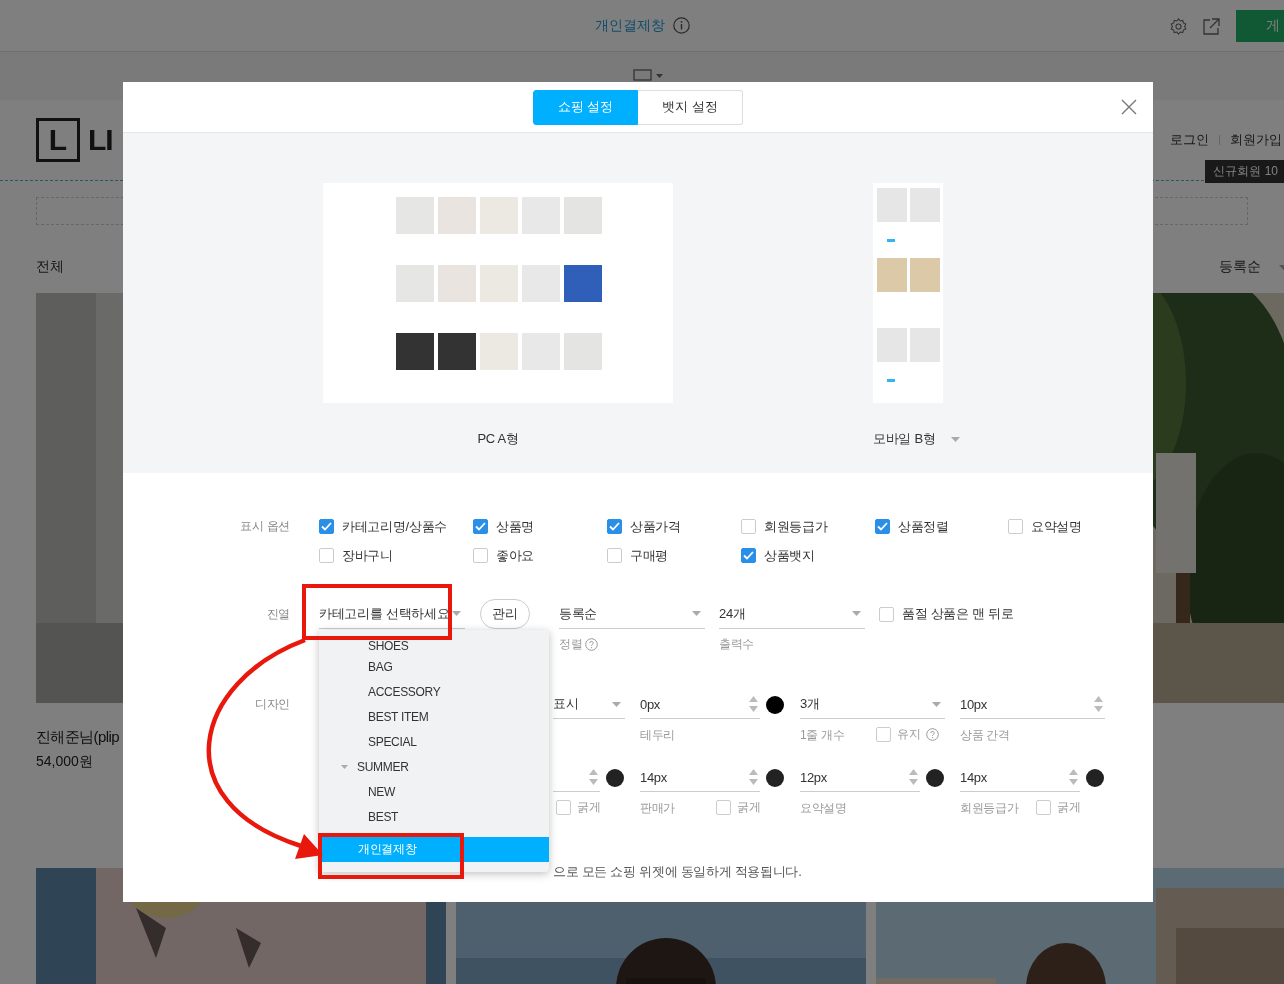 The width and height of the screenshot is (1284, 984). What do you see at coordinates (1244, 171) in the screenshot?
I see `tooltip: 신규회원 10` at bounding box center [1244, 171].